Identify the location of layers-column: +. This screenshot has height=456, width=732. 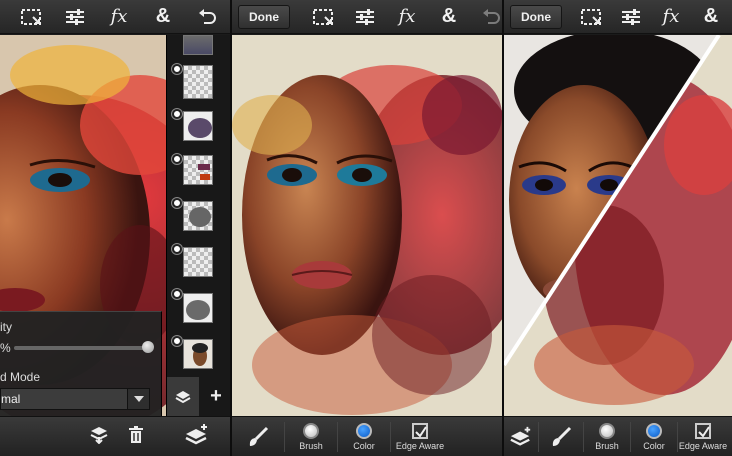
(198, 225).